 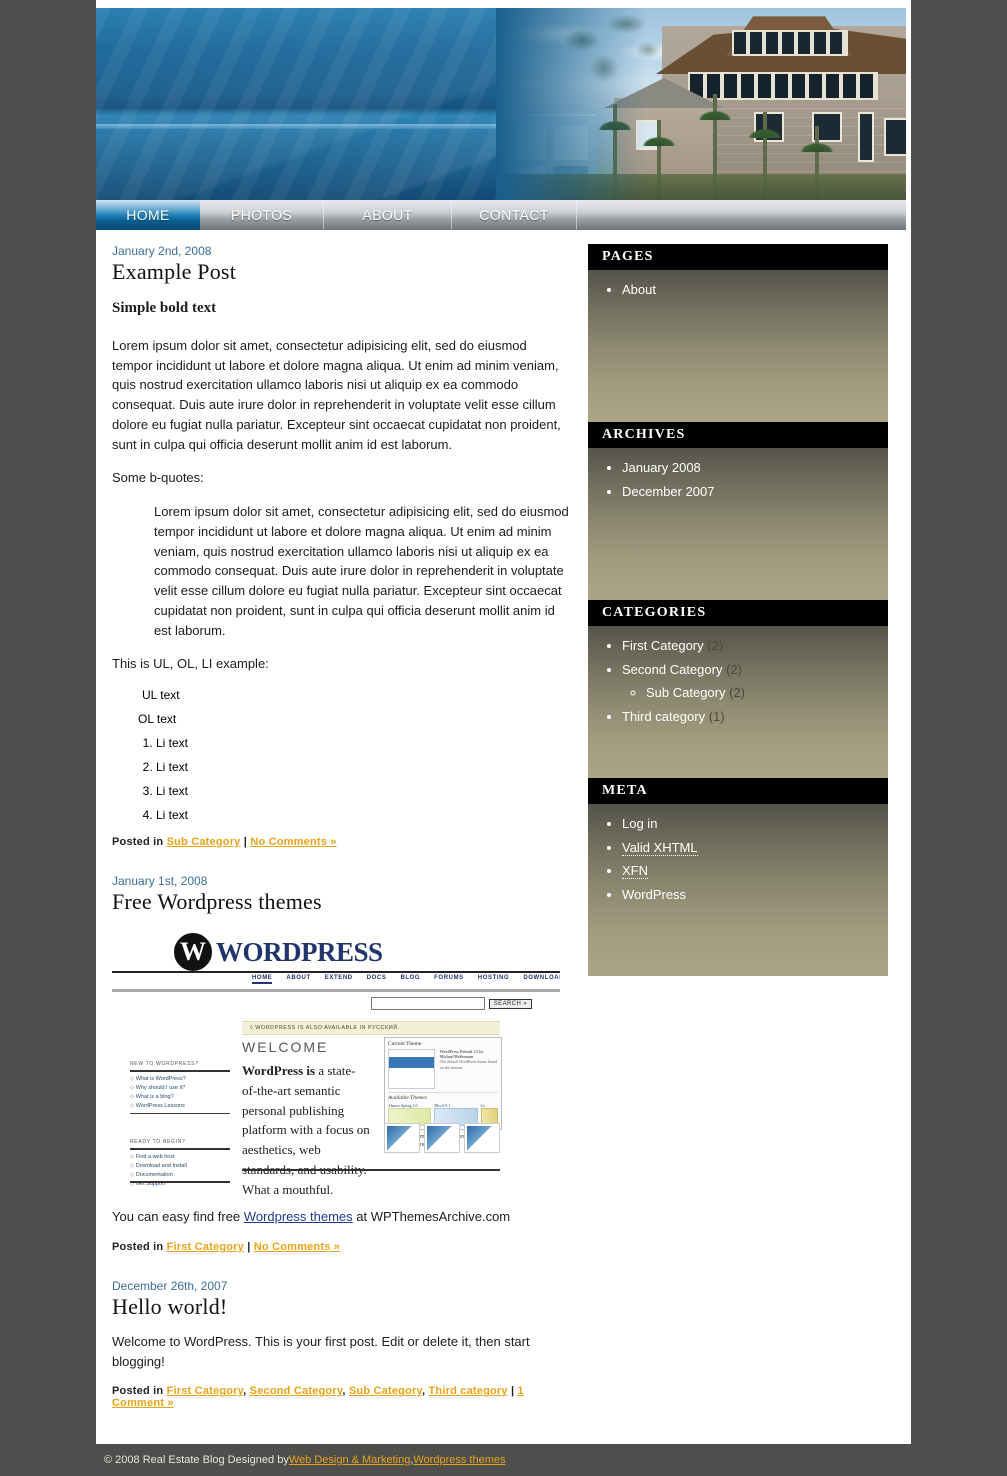 I want to click on sidebar-link: Valid XHTML, so click(x=660, y=847).